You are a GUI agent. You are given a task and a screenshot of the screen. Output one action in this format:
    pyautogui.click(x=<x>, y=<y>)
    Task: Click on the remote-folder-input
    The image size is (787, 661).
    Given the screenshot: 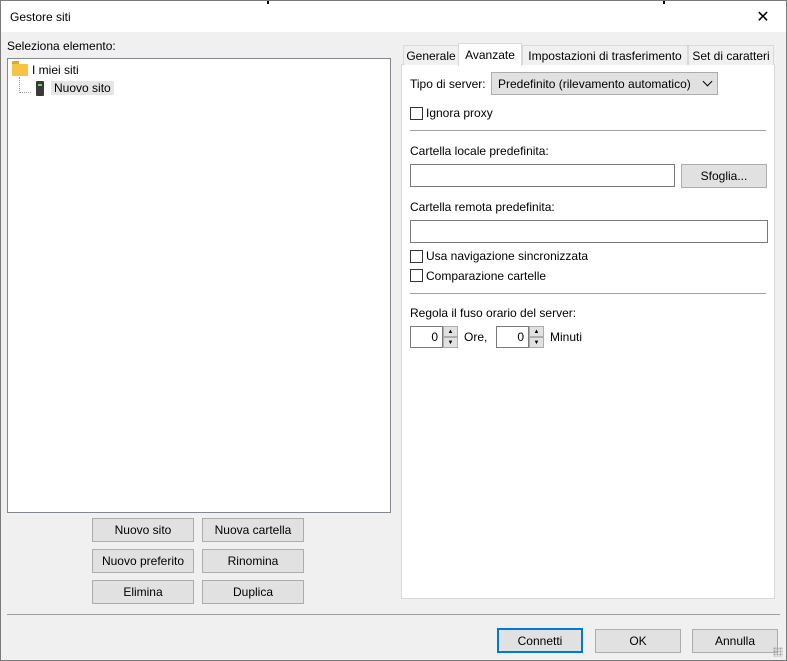 What is the action you would take?
    pyautogui.click(x=589, y=231)
    